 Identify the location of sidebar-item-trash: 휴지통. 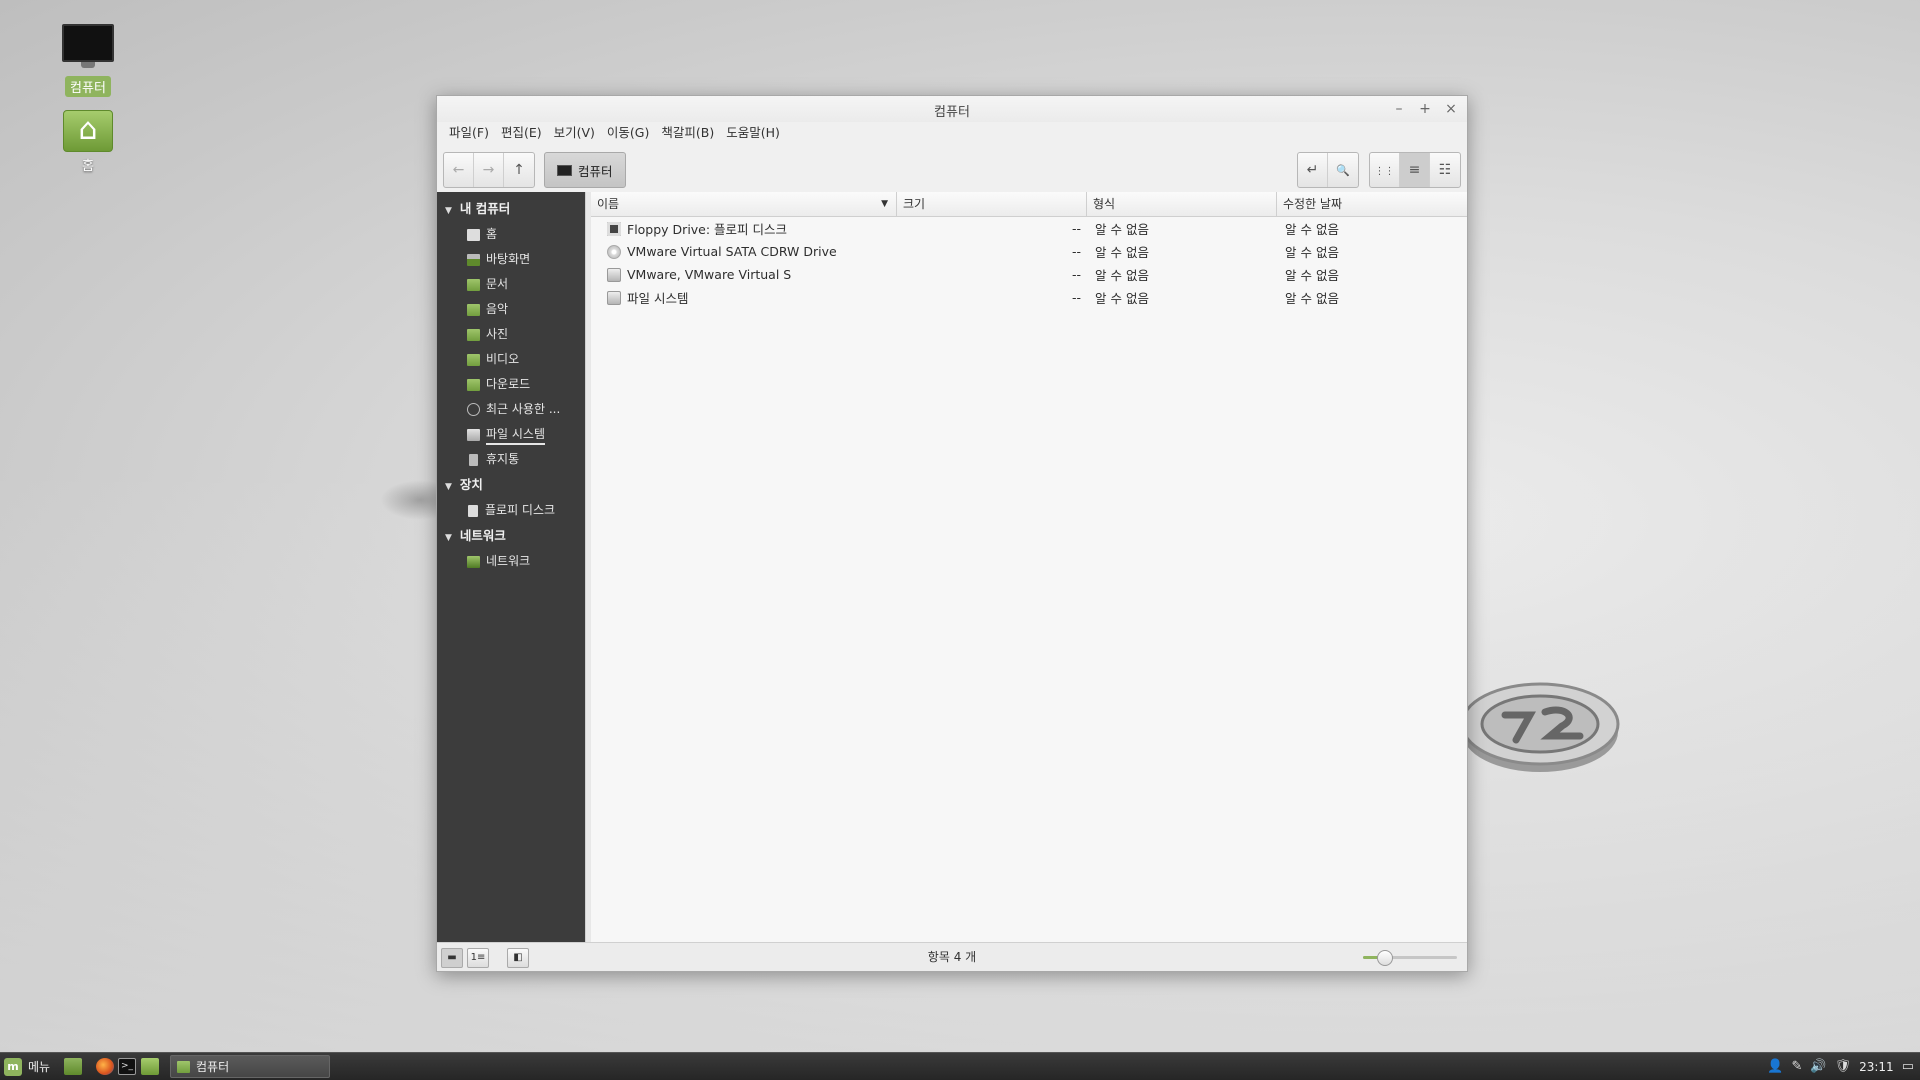
(511, 459).